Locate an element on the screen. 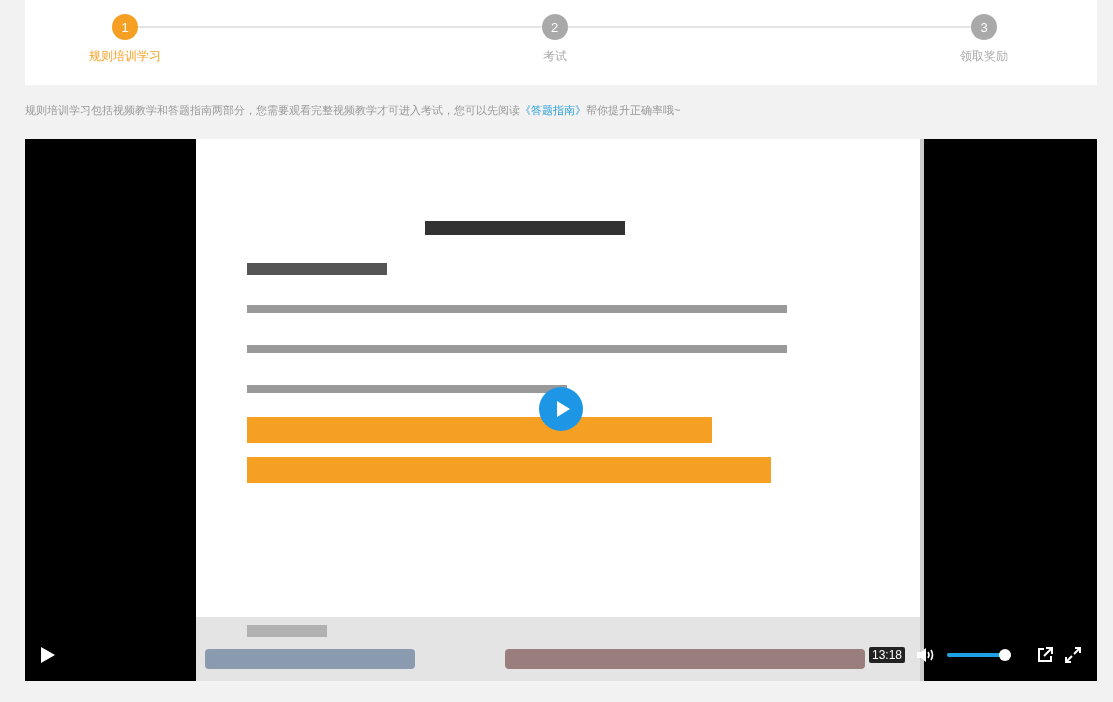 This screenshot has width=1113, height=702. step-label: 领取奖励 is located at coordinates (984, 56).